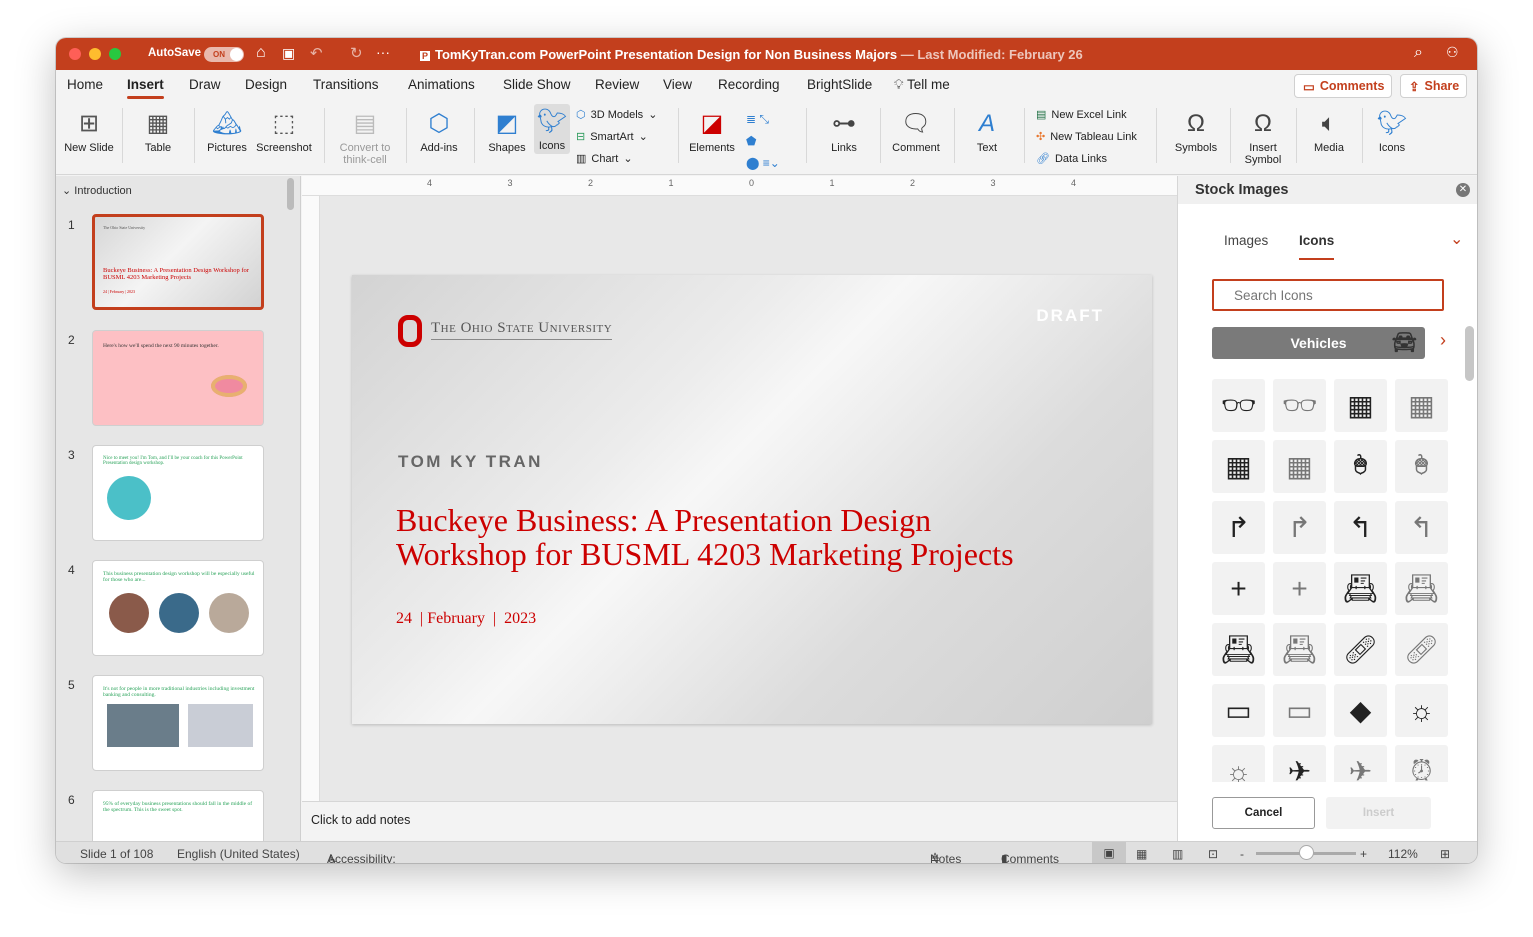 The image size is (1533, 937). What do you see at coordinates (284, 130) in the screenshot?
I see `screenshot-button: ⬚ Screenshot` at bounding box center [284, 130].